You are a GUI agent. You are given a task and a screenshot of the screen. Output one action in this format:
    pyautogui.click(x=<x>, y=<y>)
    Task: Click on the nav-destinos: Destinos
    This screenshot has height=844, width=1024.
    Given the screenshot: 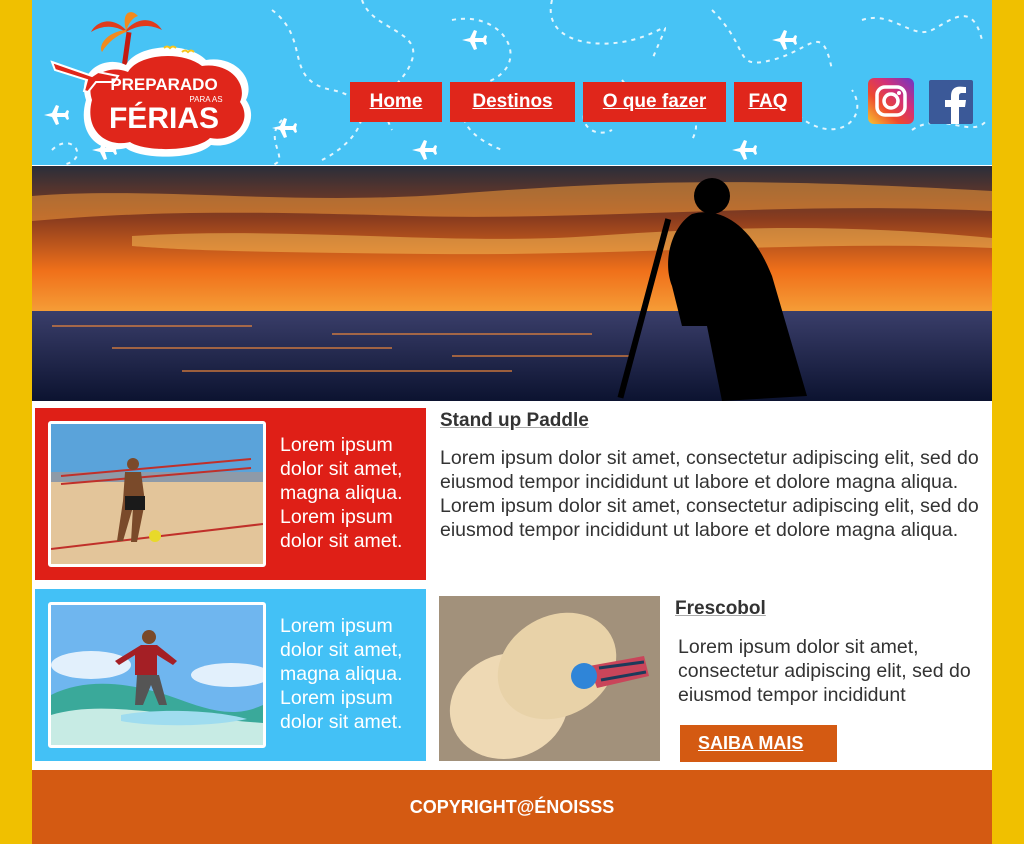 What is the action you would take?
    pyautogui.click(x=512, y=102)
    